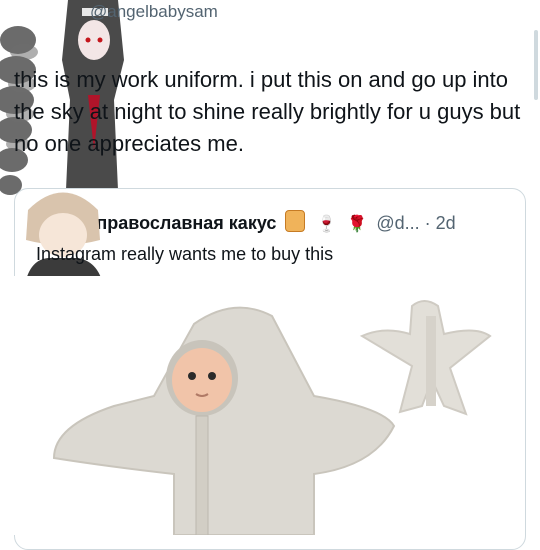 Image resolution: width=540 pixels, height=550 pixels. Describe the element at coordinates (154, 12) in the screenshot. I see `author-handle: @angelbabysam` at that location.